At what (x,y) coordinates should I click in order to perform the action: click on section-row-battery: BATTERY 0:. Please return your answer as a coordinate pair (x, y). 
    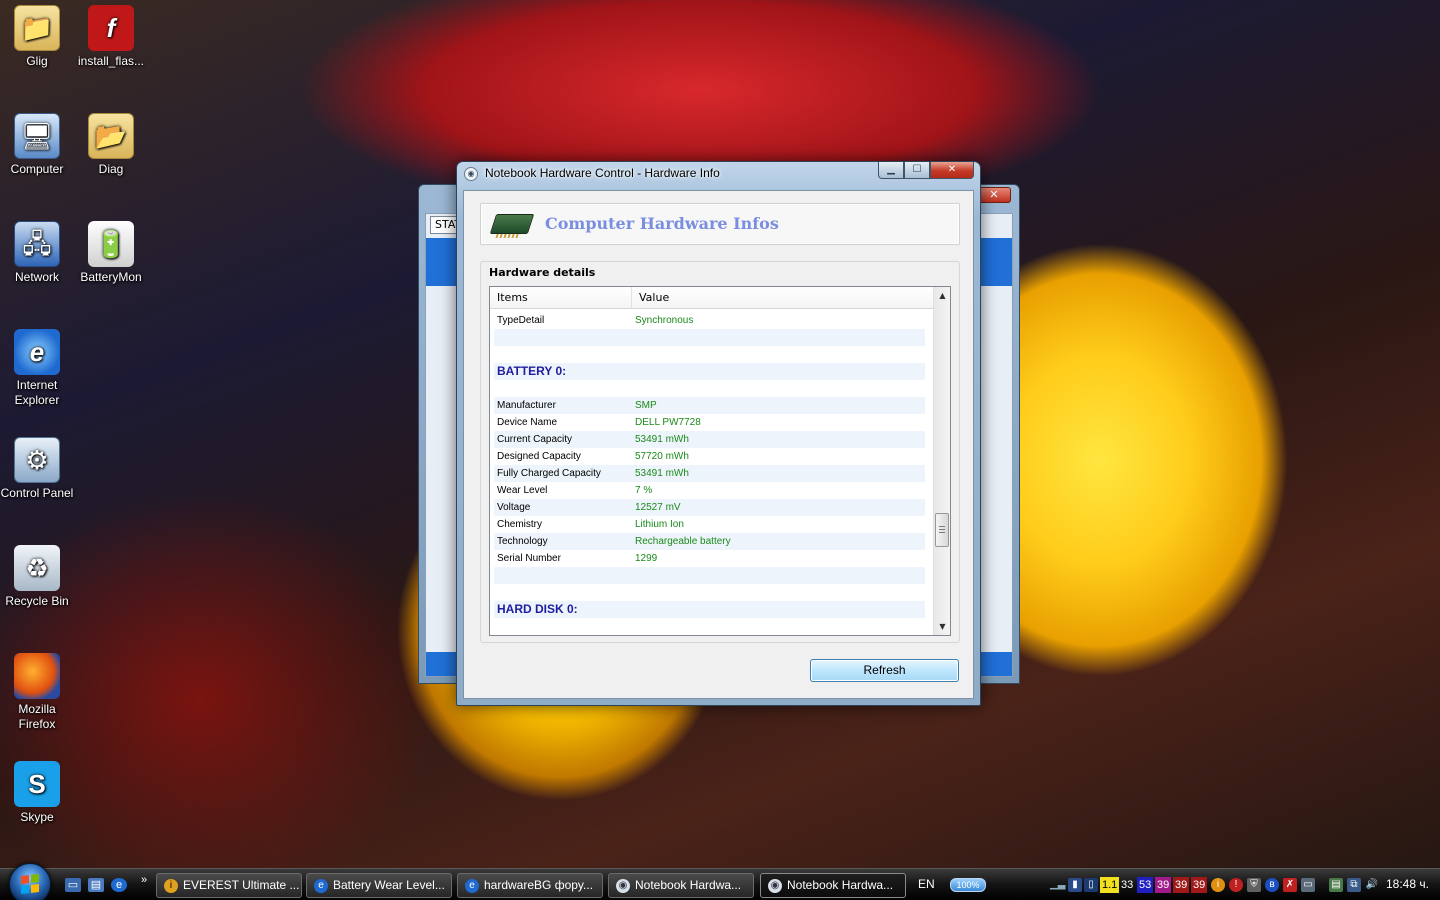
    Looking at the image, I should click on (709, 371).